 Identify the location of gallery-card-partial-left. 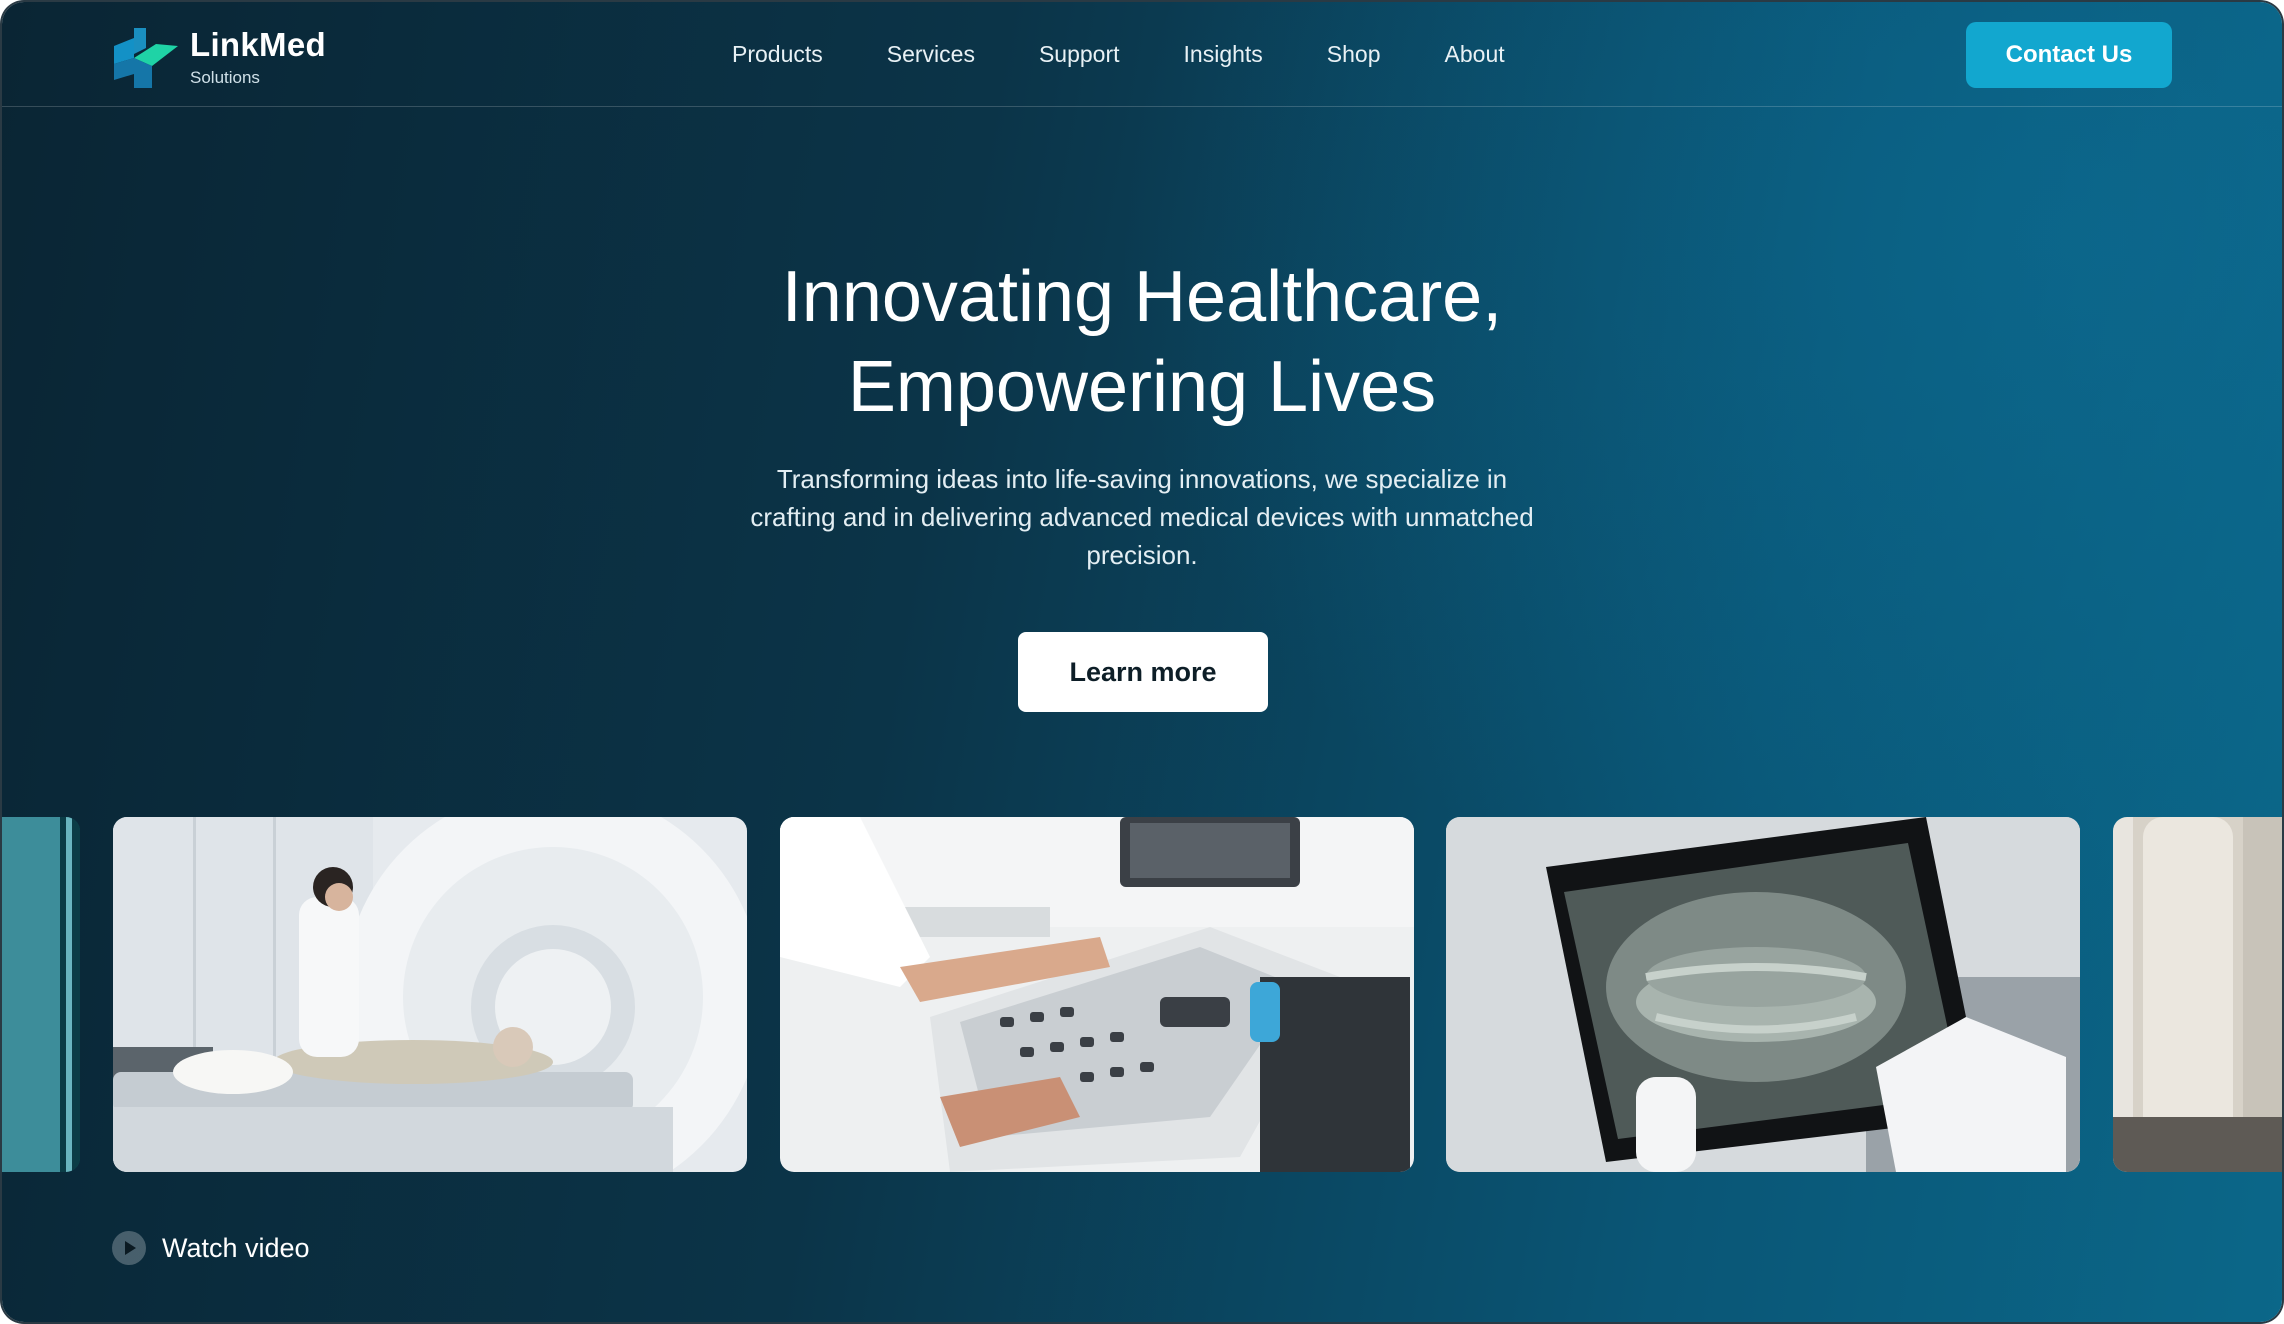
(41, 994).